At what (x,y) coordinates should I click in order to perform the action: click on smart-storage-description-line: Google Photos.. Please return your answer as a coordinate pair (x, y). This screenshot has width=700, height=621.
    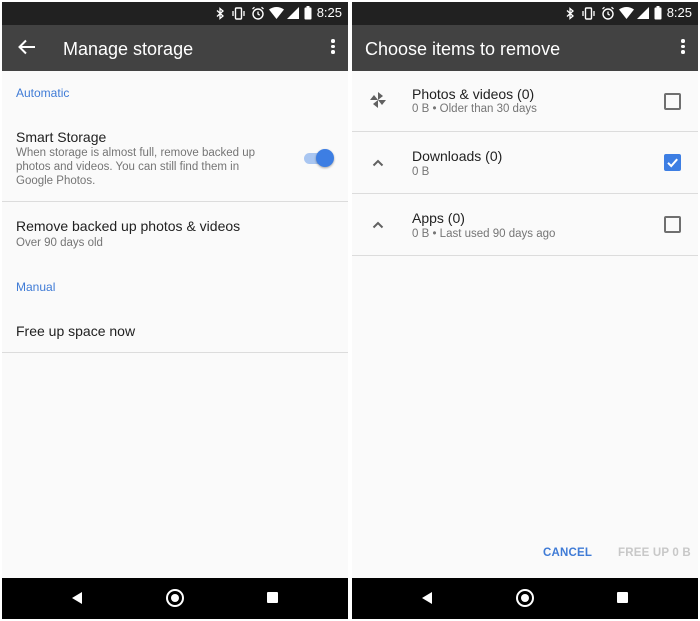
    Looking at the image, I should click on (56, 181).